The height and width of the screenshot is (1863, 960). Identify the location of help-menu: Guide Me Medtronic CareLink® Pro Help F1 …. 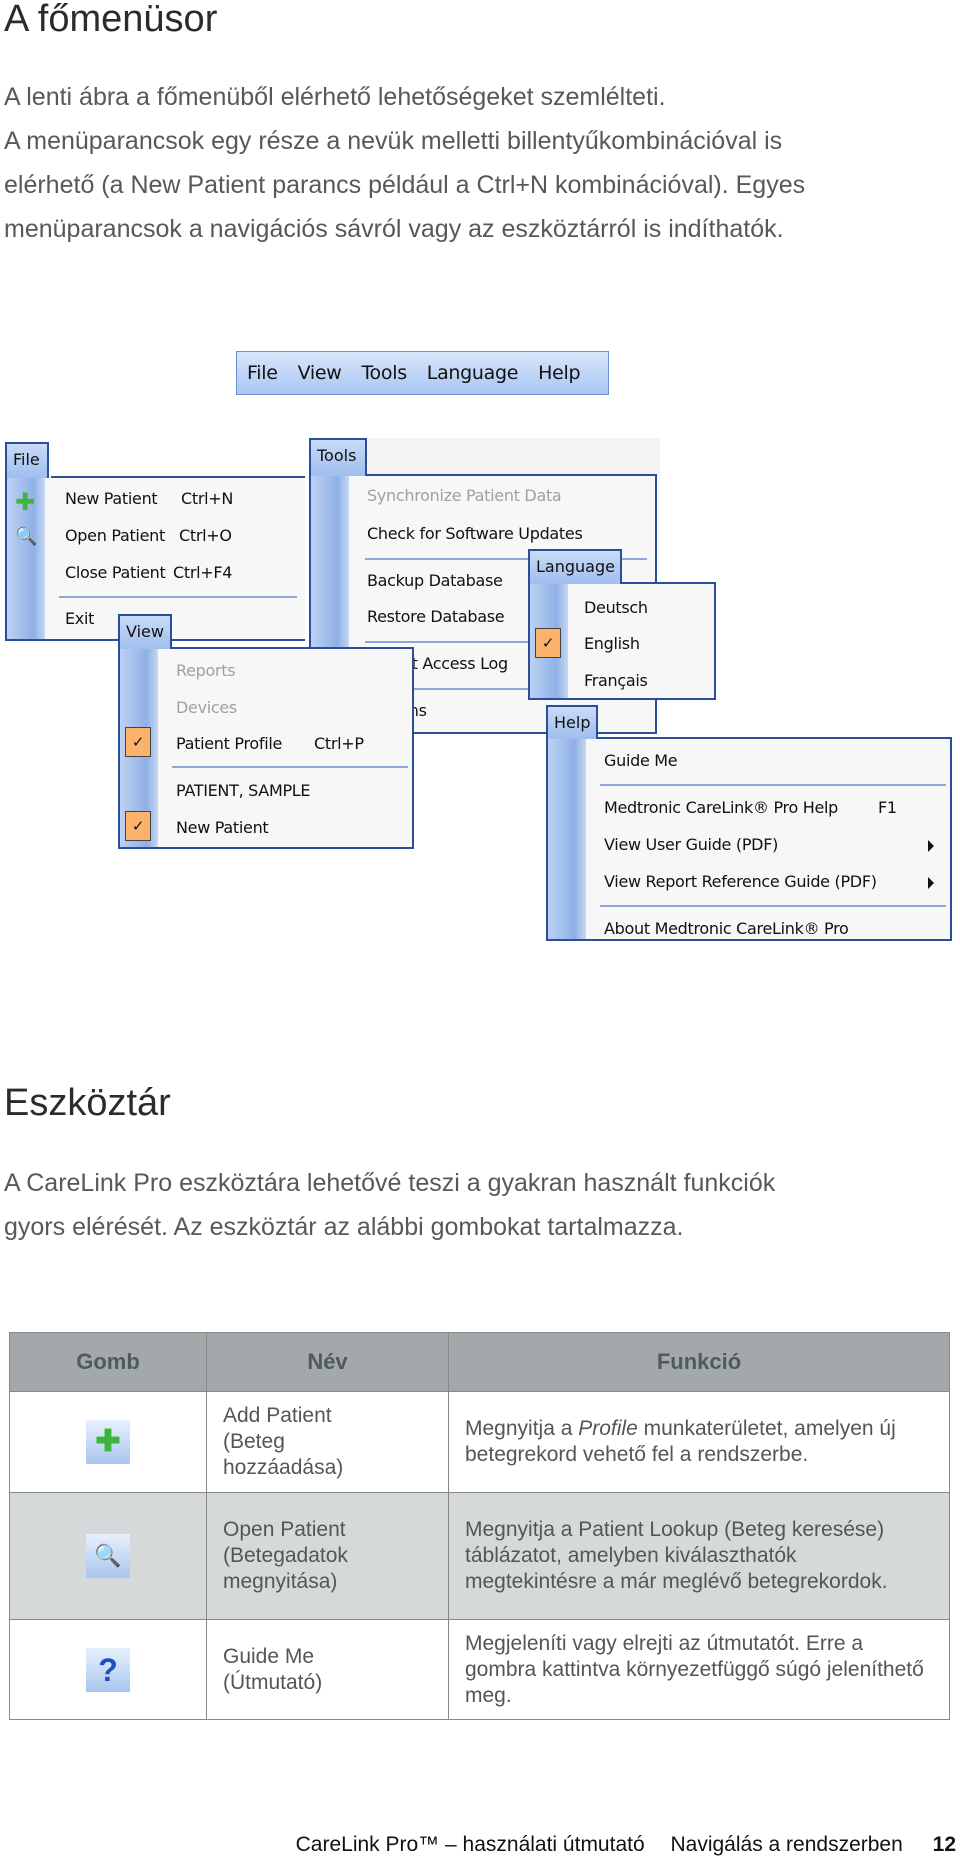
(749, 839).